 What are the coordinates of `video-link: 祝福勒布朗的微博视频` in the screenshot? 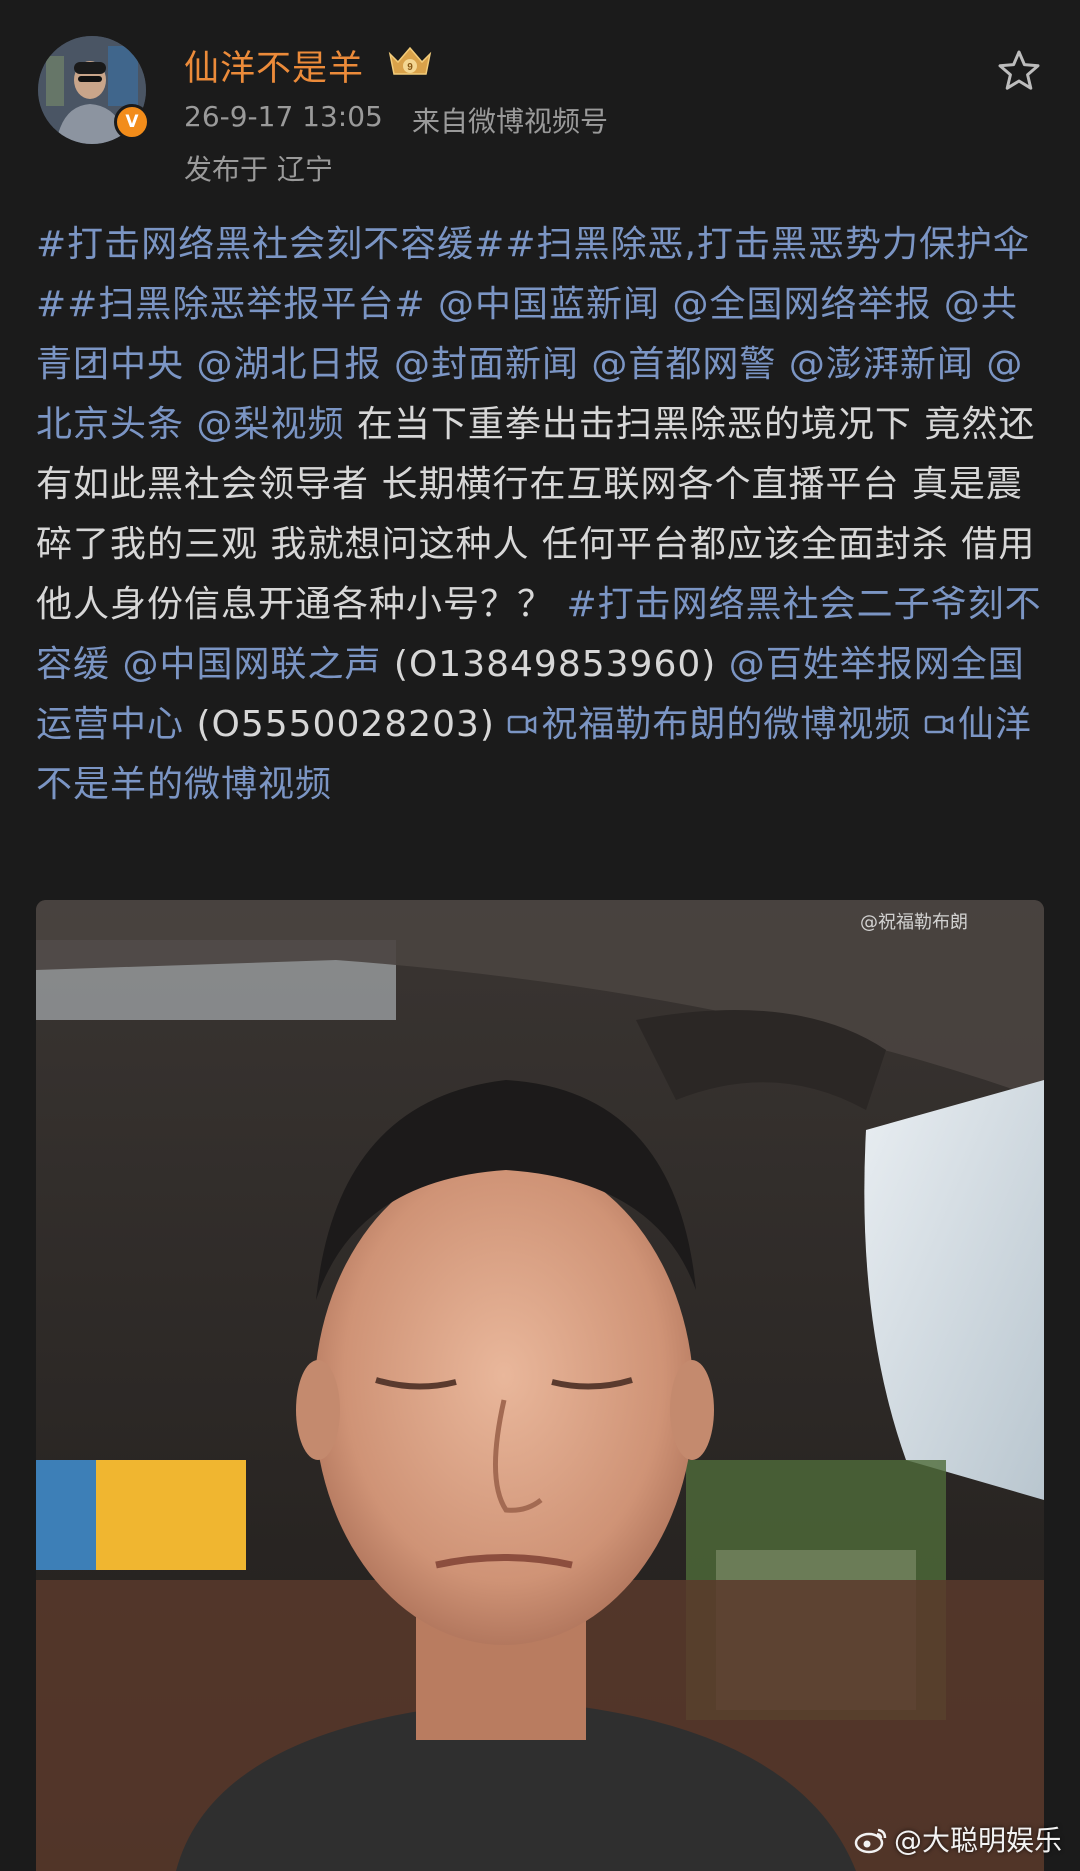 It's located at (709, 724).